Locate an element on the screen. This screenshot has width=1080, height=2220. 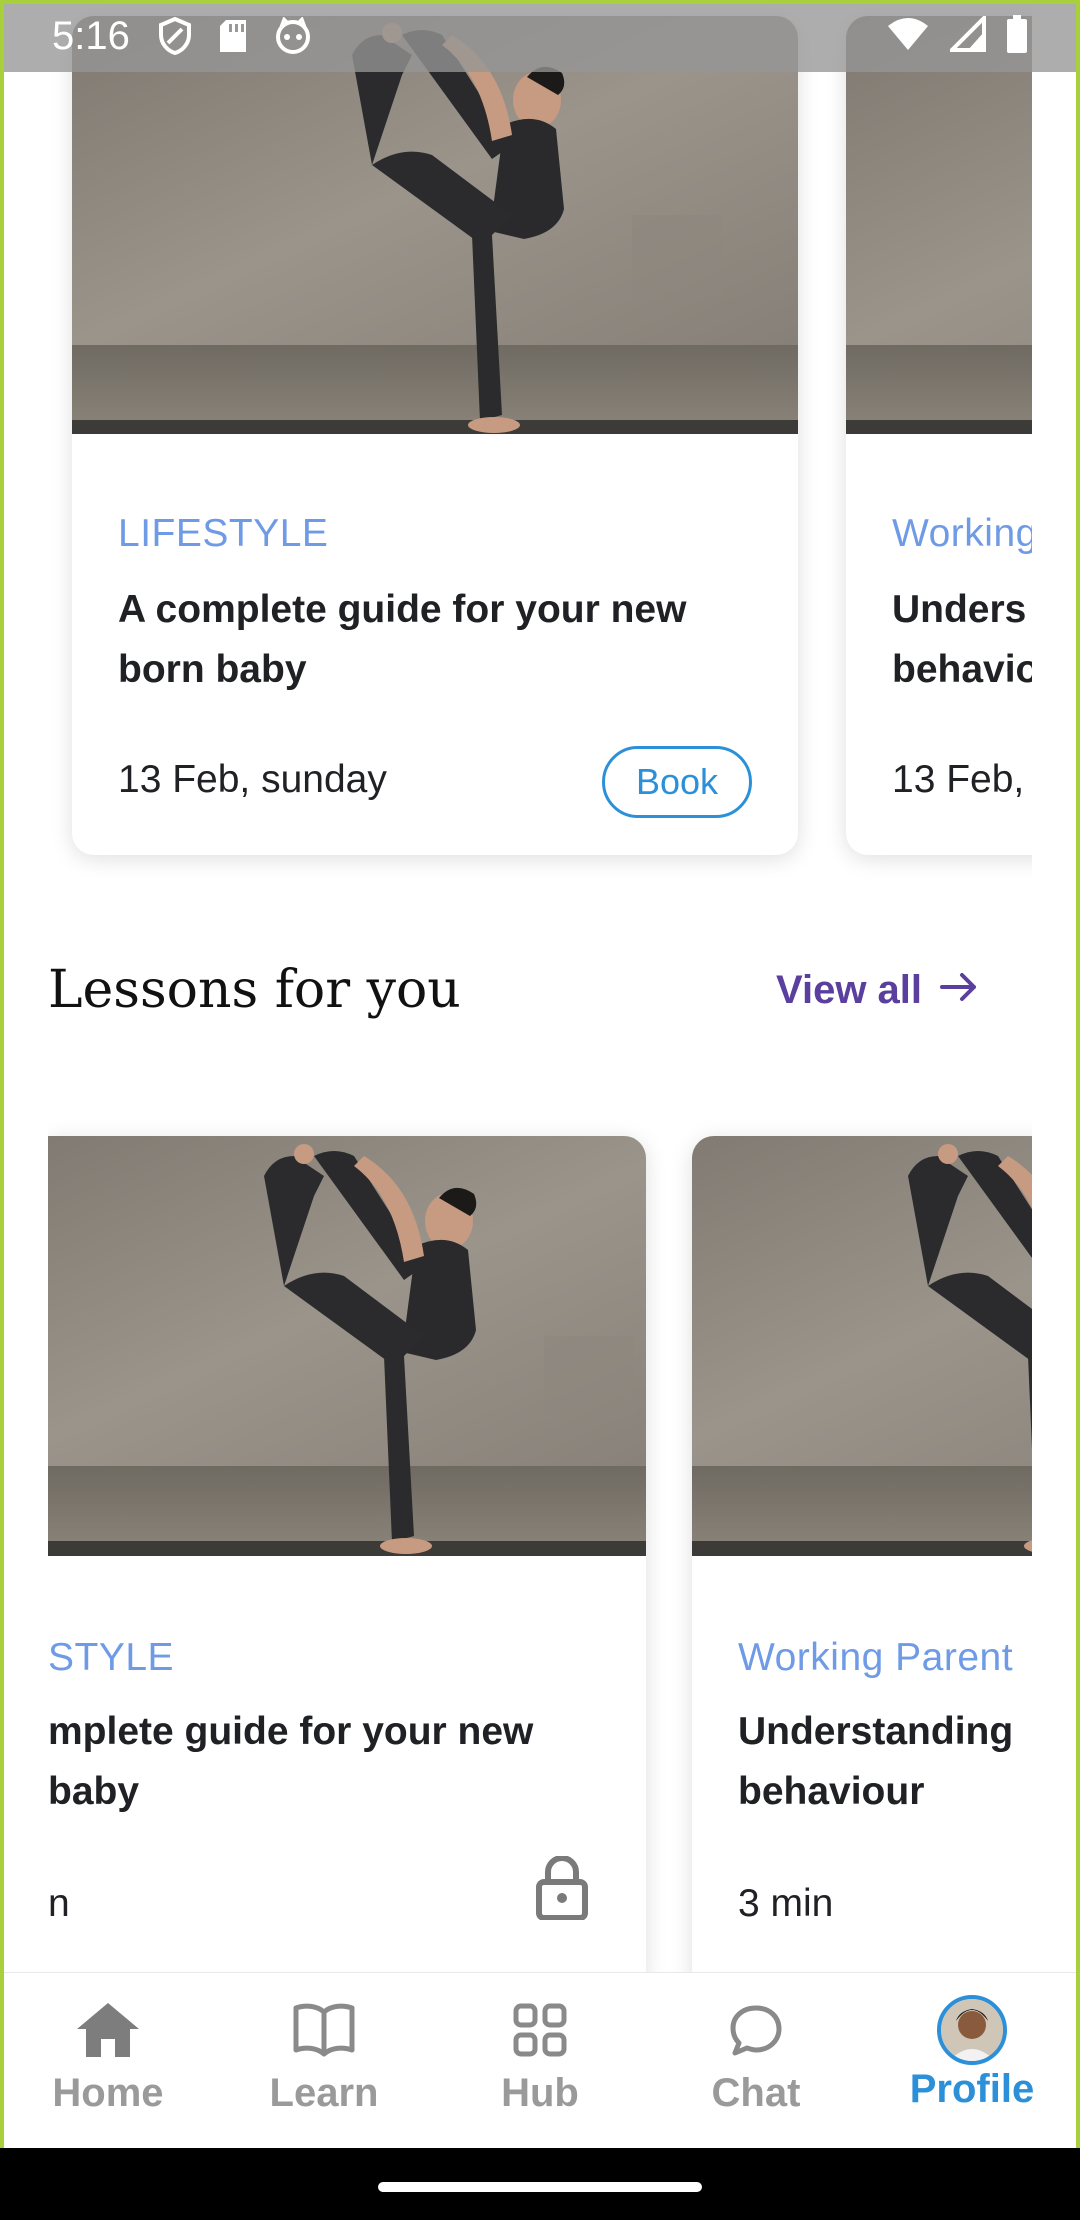
card-title: Understanding behaviour is located at coordinates (875, 1762).